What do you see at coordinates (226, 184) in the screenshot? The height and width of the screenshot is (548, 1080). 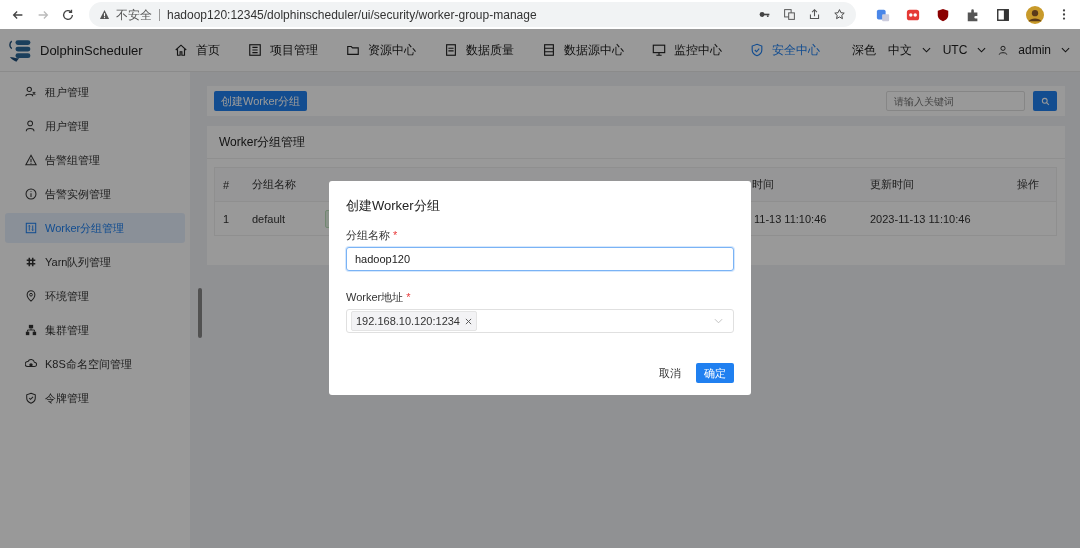 I see `column-header: #` at bounding box center [226, 184].